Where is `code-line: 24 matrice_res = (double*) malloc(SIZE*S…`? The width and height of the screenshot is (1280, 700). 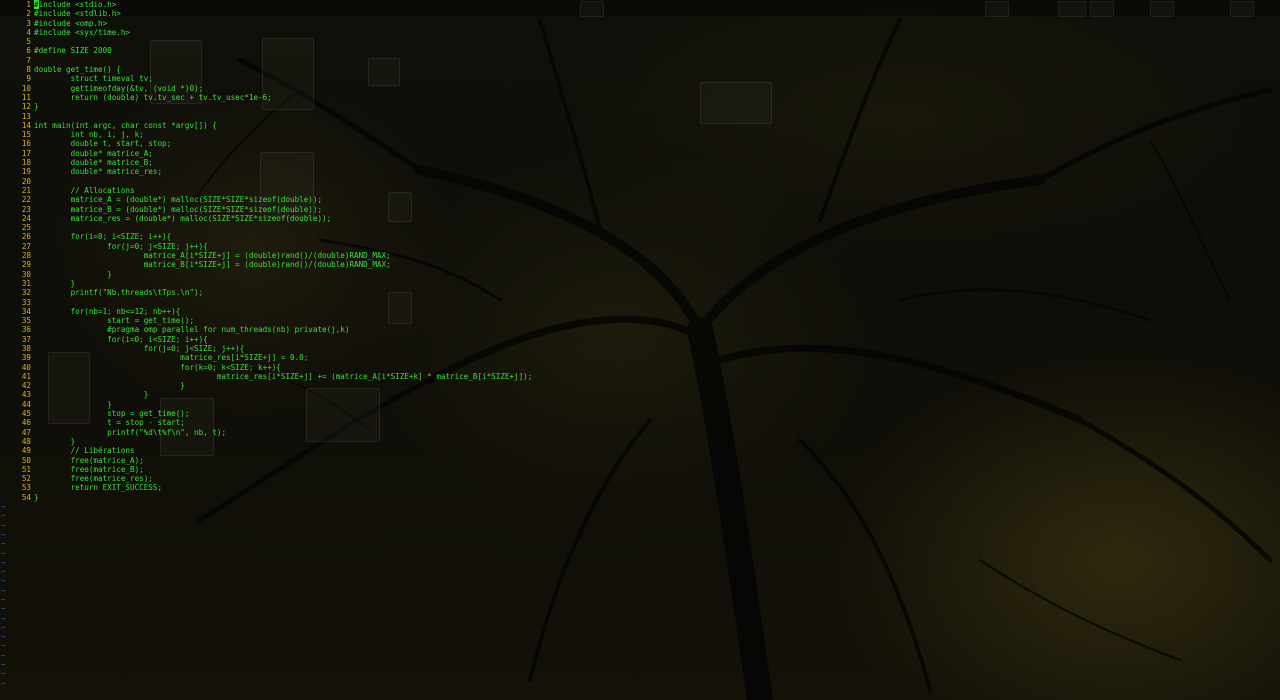
code-line: 24 matrice_res = (double*) malloc(SIZE*S… is located at coordinates (640, 218).